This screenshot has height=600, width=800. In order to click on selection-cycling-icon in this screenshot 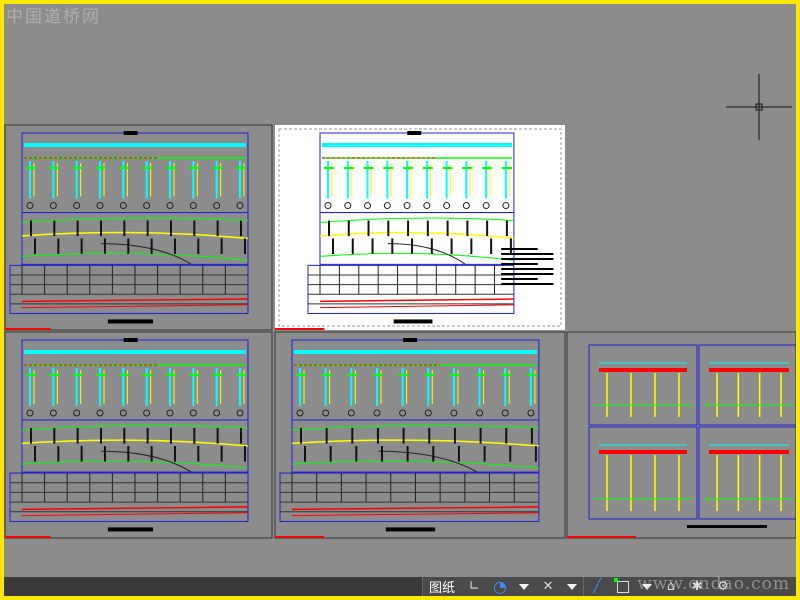, I will do `click(623, 586)`.